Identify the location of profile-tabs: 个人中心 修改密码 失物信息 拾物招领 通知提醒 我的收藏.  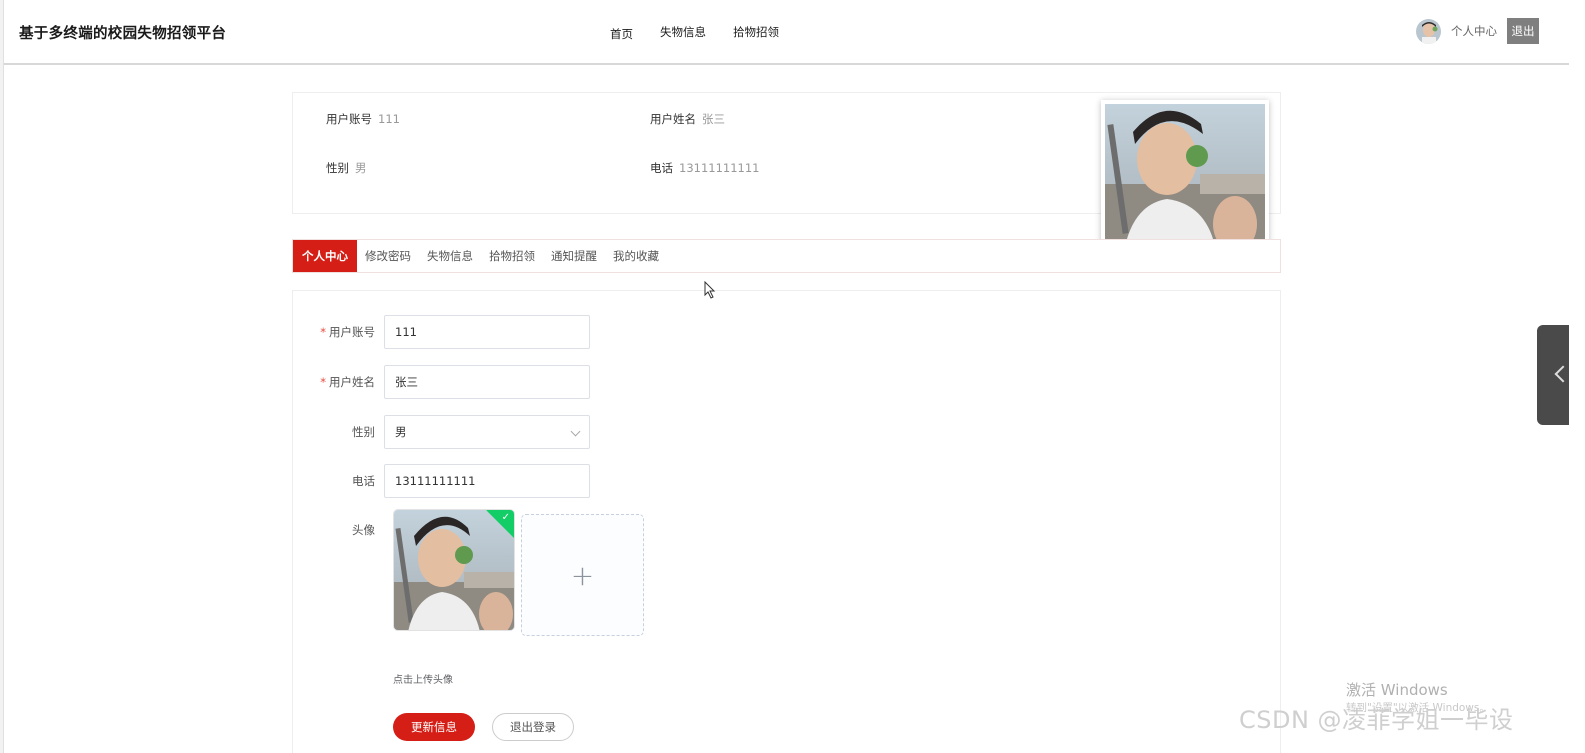
(786, 256).